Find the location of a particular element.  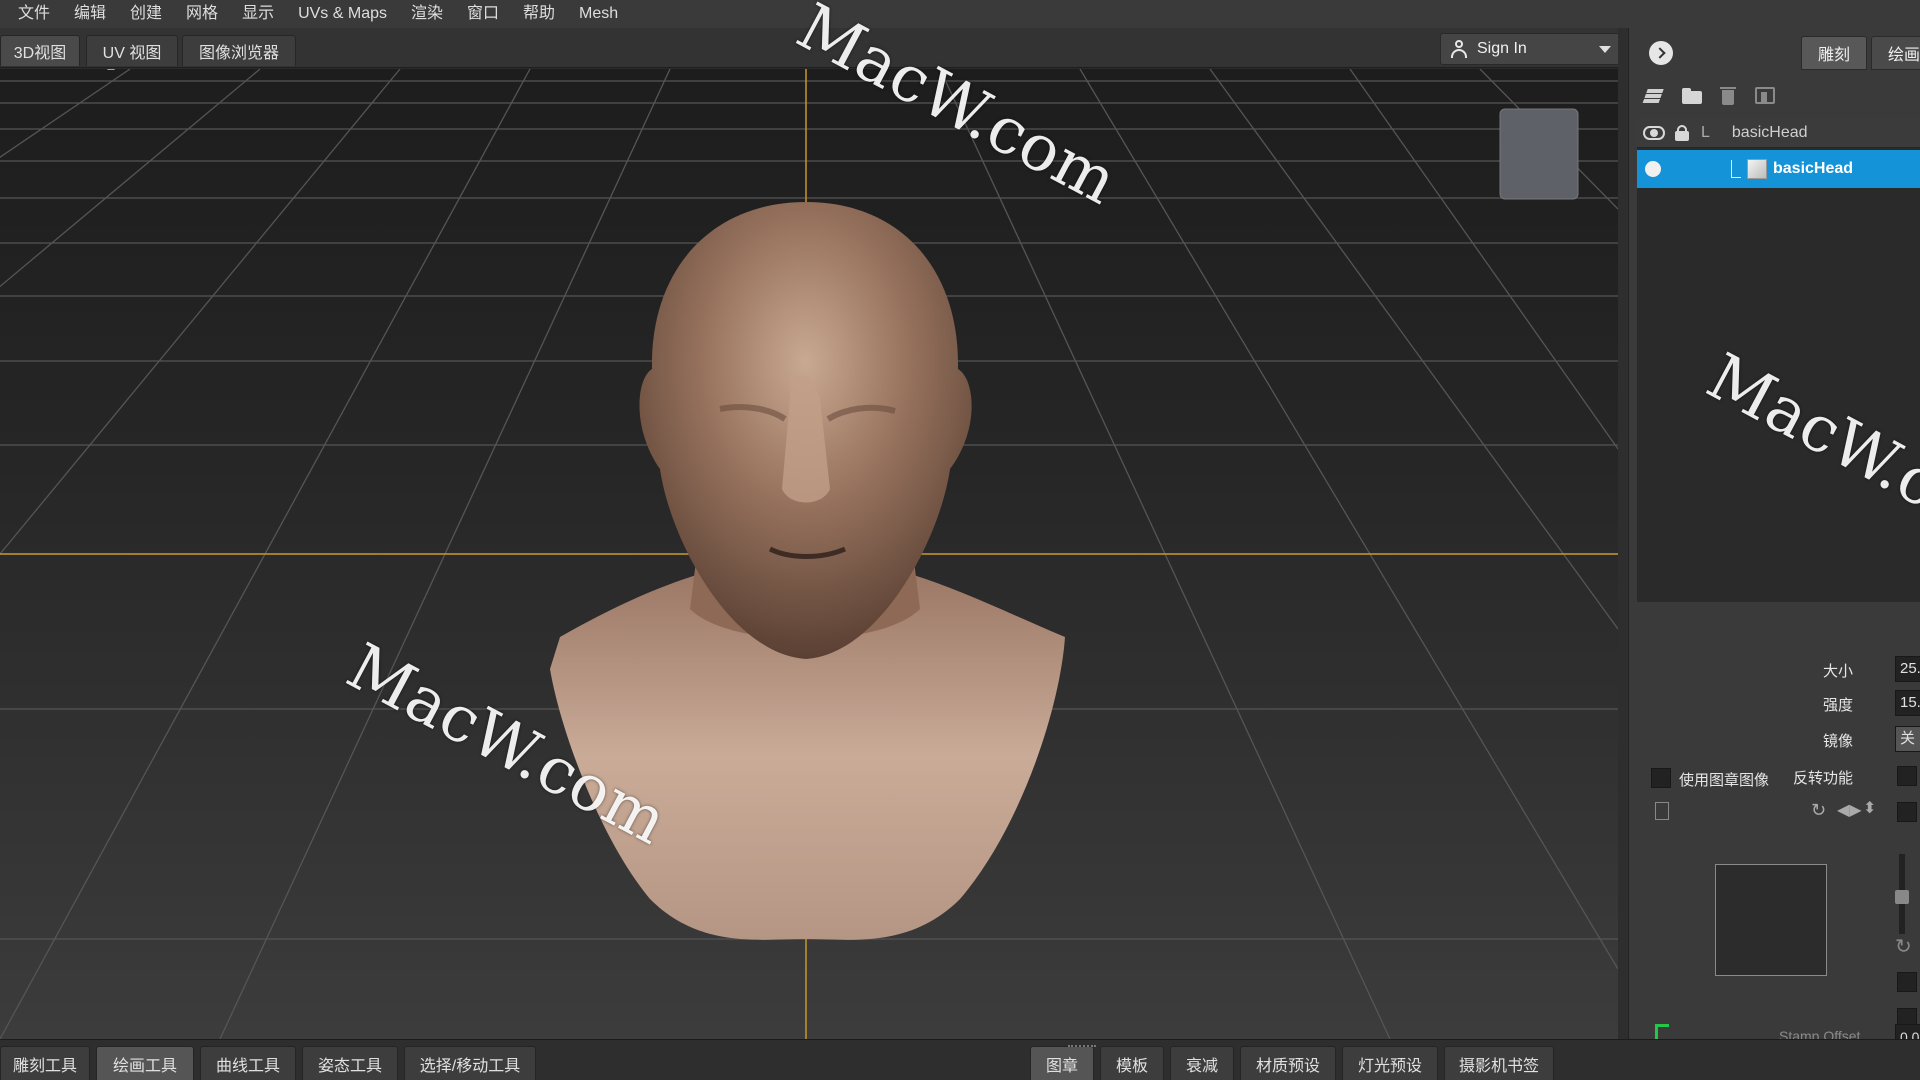

flip-vertical-icon: ⬍ is located at coordinates (1869, 808).